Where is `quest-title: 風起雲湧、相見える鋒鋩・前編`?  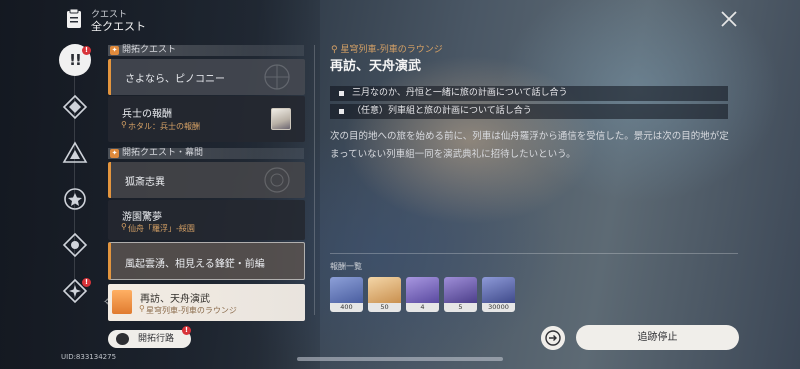 quest-title: 風起雲湧、相見える鋒鋩・前編 is located at coordinates (195, 264).